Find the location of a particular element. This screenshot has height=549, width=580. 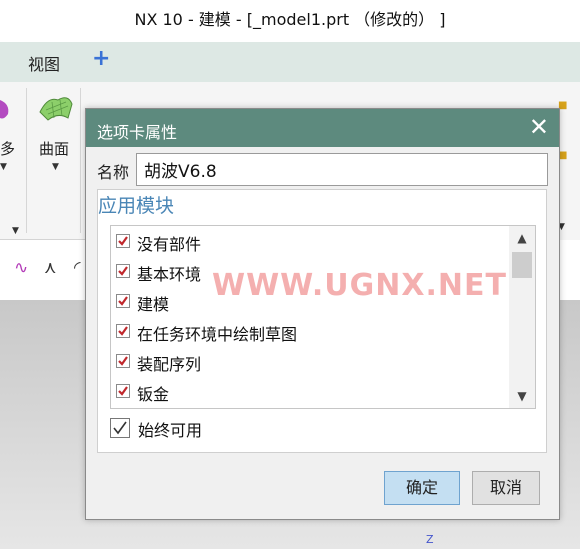

list-item-label: 基本环境 is located at coordinates (169, 274).